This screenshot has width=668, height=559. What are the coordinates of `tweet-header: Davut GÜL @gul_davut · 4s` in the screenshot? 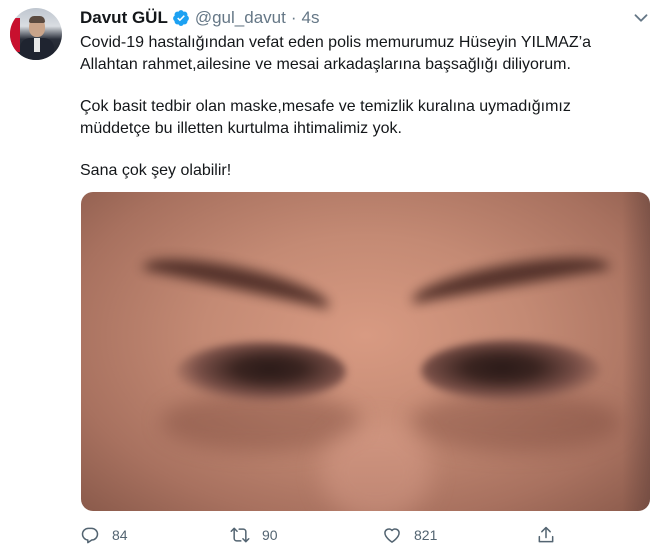 It's located at (199, 18).